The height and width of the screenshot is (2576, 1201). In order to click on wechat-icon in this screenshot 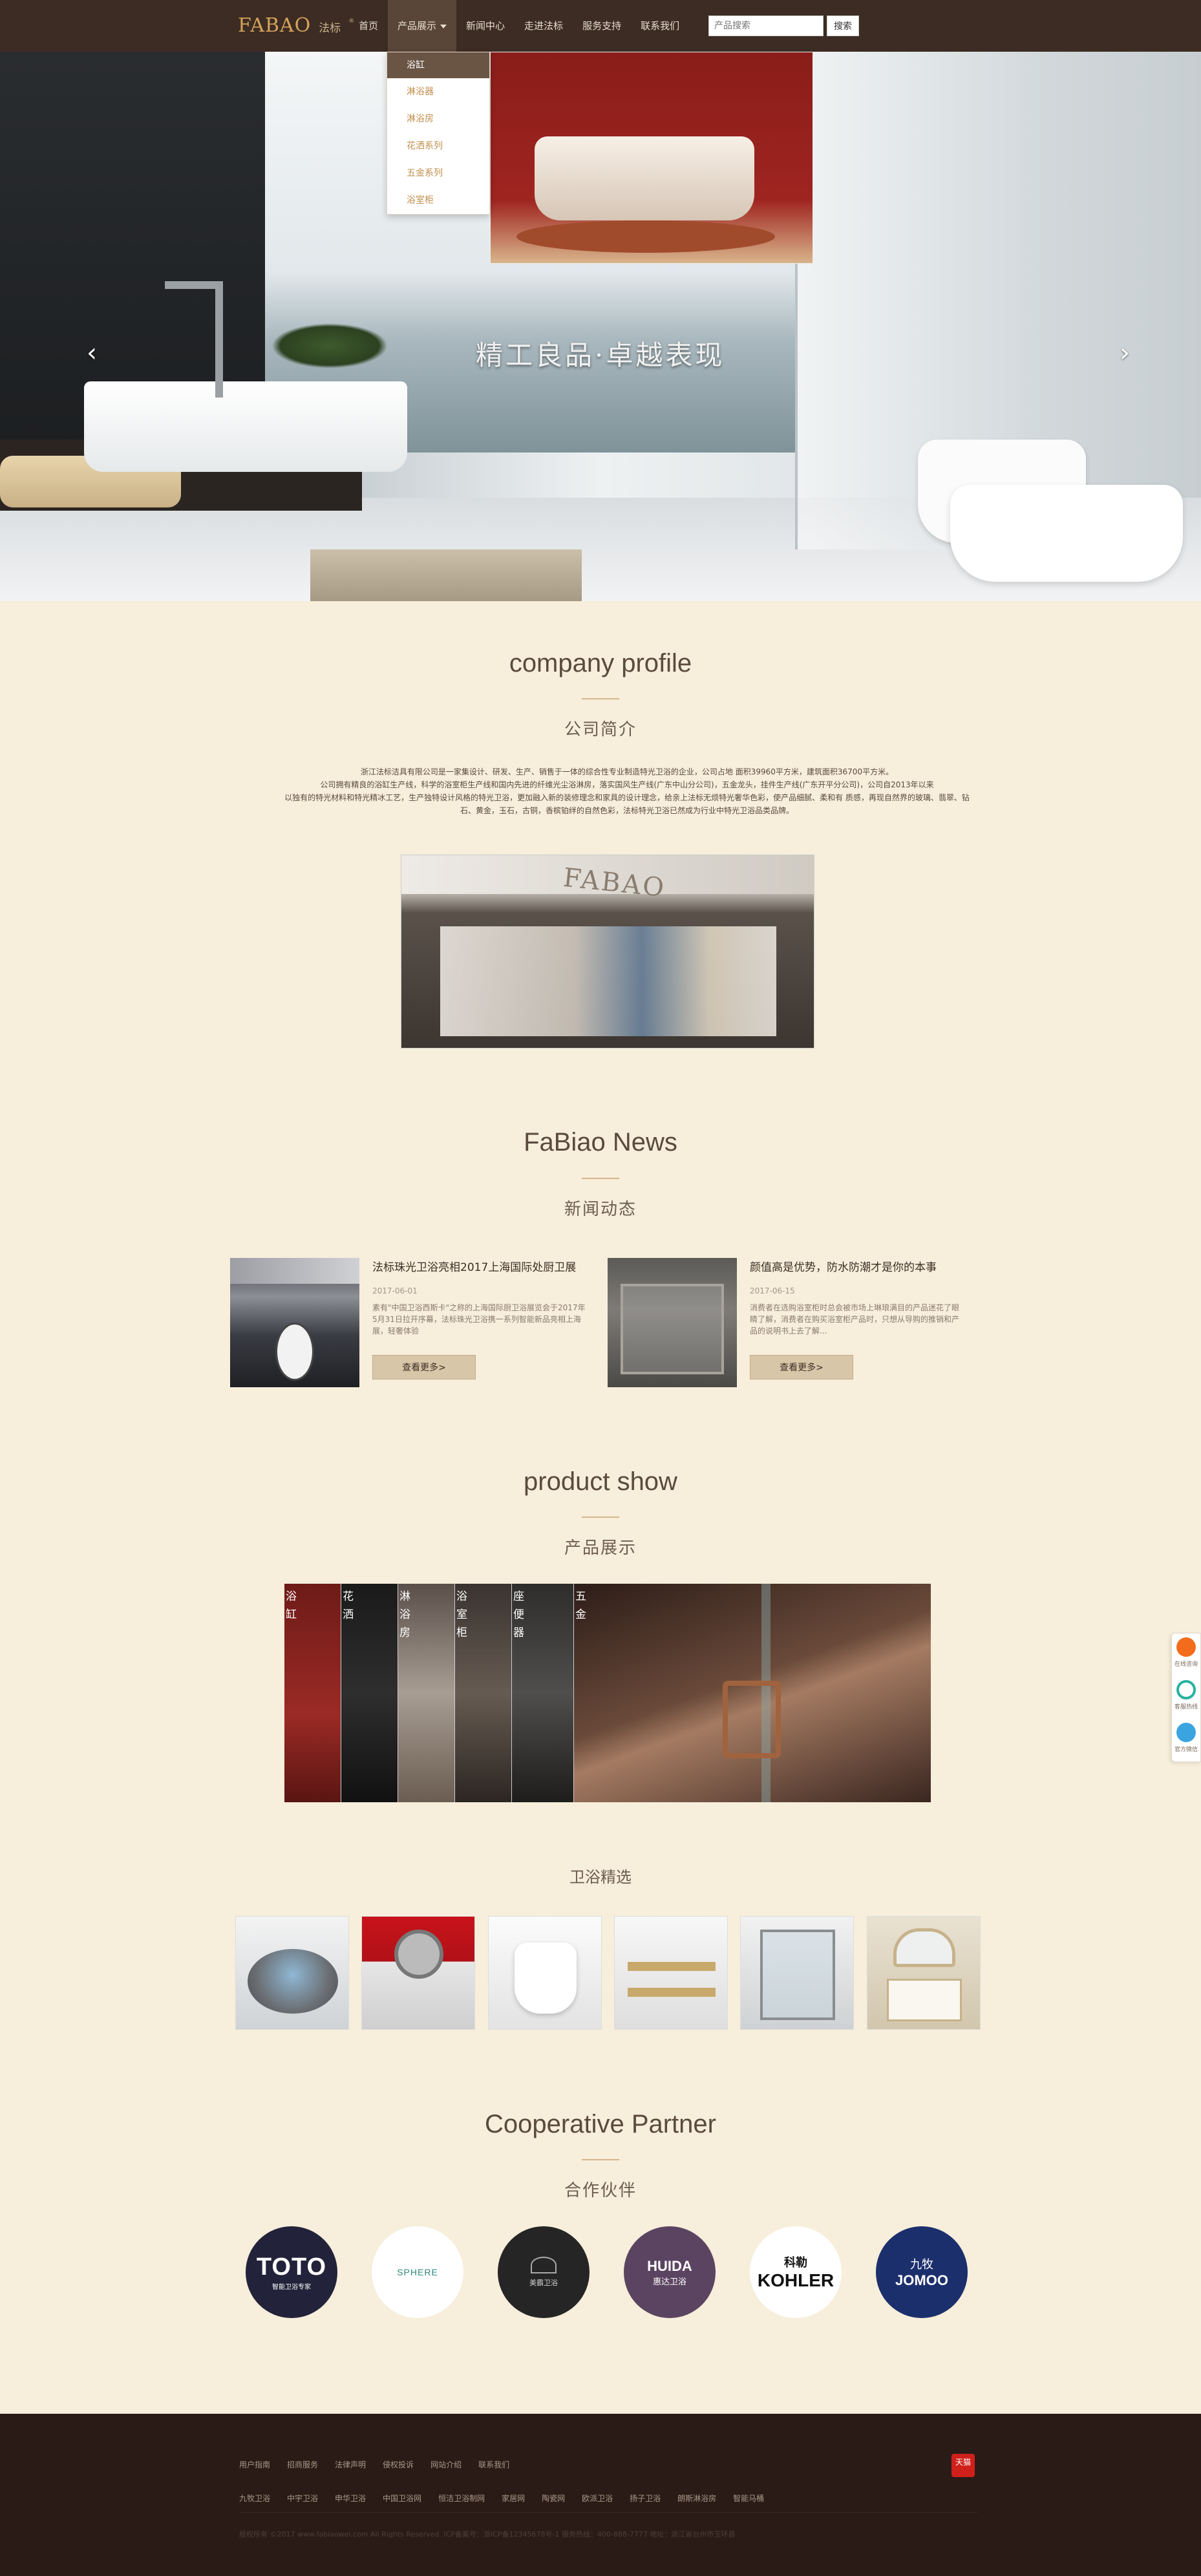, I will do `click(1186, 1732)`.